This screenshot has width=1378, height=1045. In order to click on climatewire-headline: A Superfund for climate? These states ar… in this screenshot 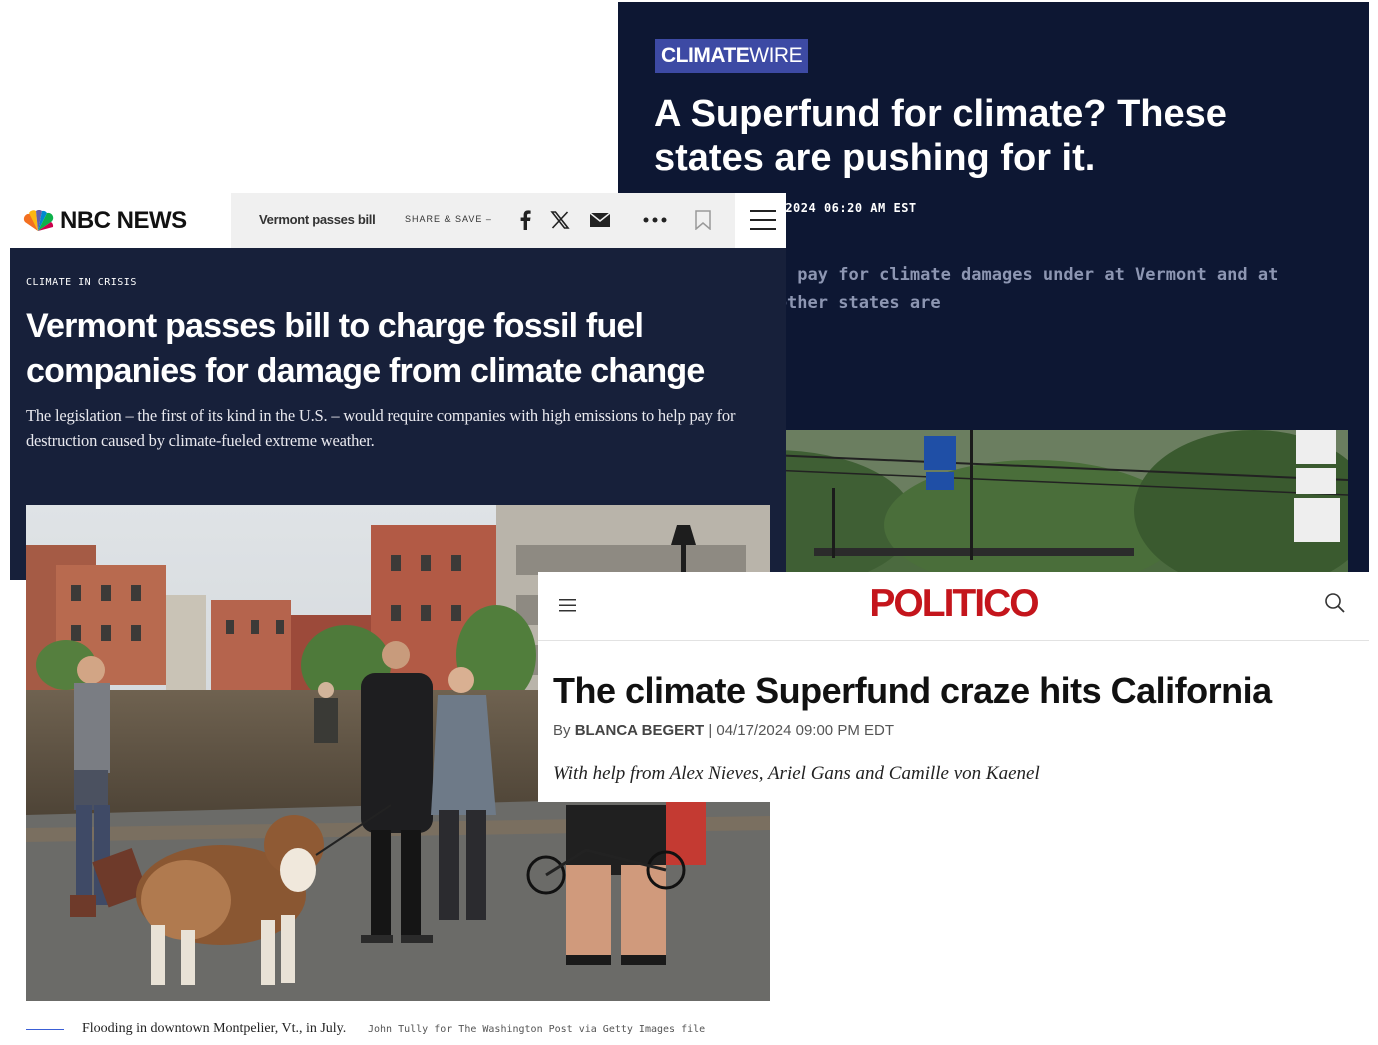, I will do `click(940, 136)`.